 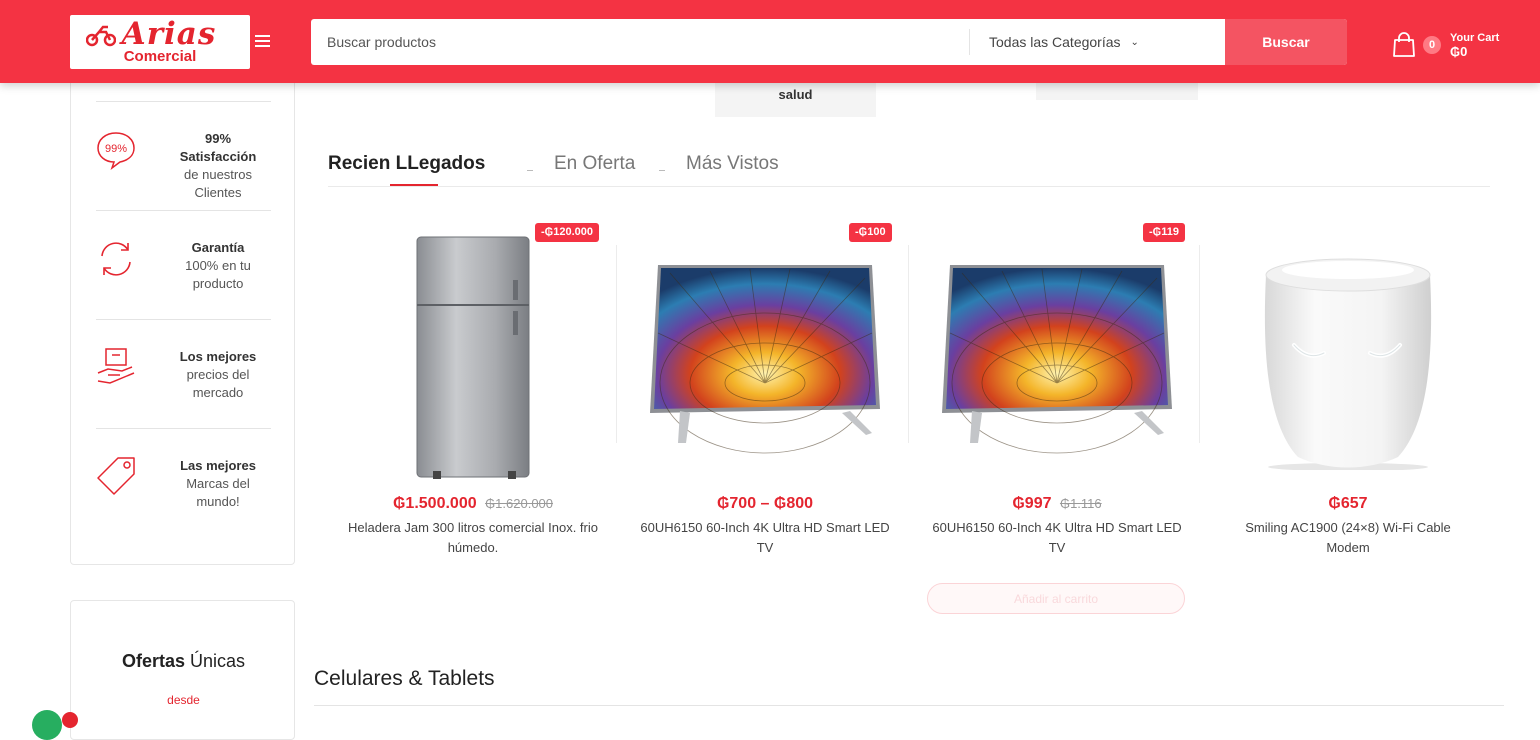 I want to click on cart-summary: Your Cart ₲0, so click(x=1474, y=45).